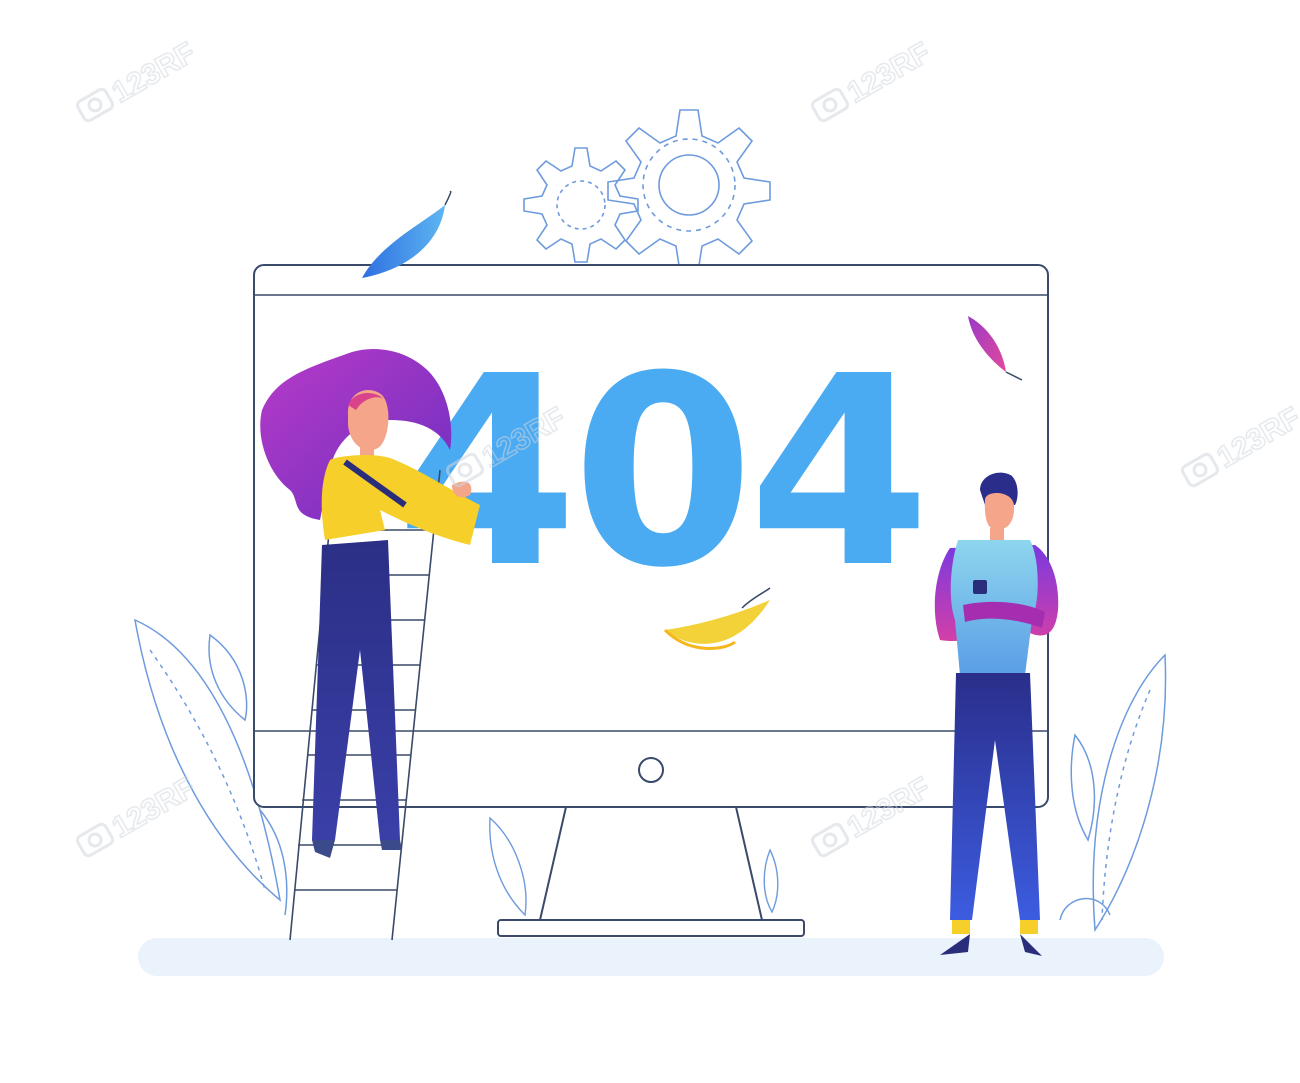 This screenshot has height=1083, width=1300. Describe the element at coordinates (651, 928) in the screenshot. I see `monitor-base` at that location.